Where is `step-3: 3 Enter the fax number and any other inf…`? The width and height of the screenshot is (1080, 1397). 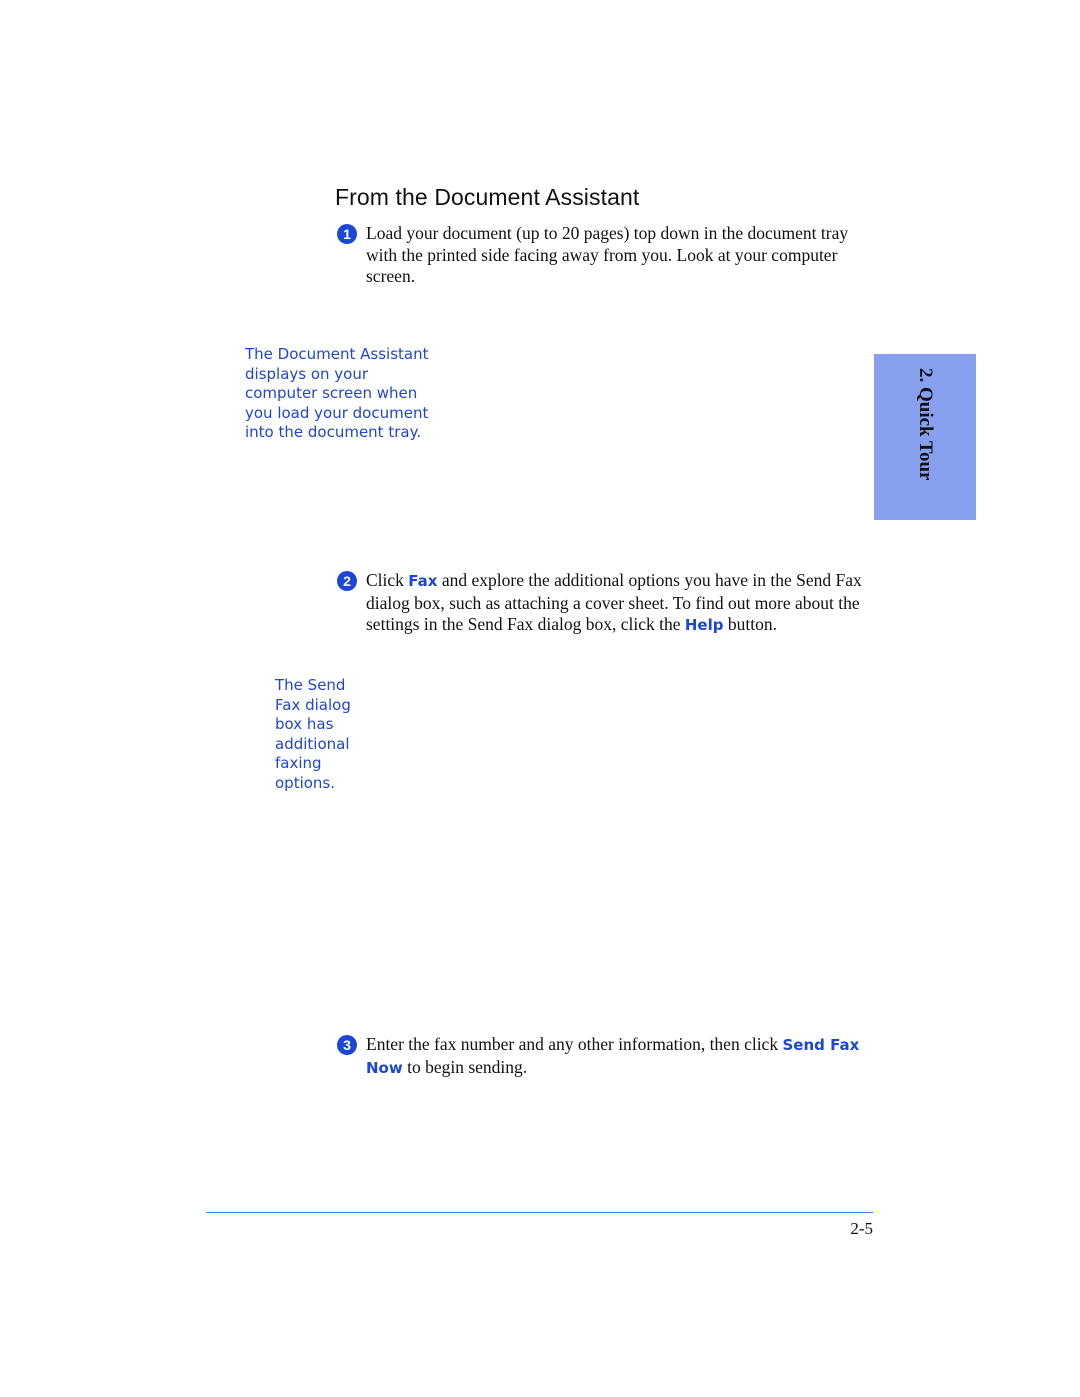
step-3: 3 Enter the fax number and any other inf… is located at coordinates (607, 1056).